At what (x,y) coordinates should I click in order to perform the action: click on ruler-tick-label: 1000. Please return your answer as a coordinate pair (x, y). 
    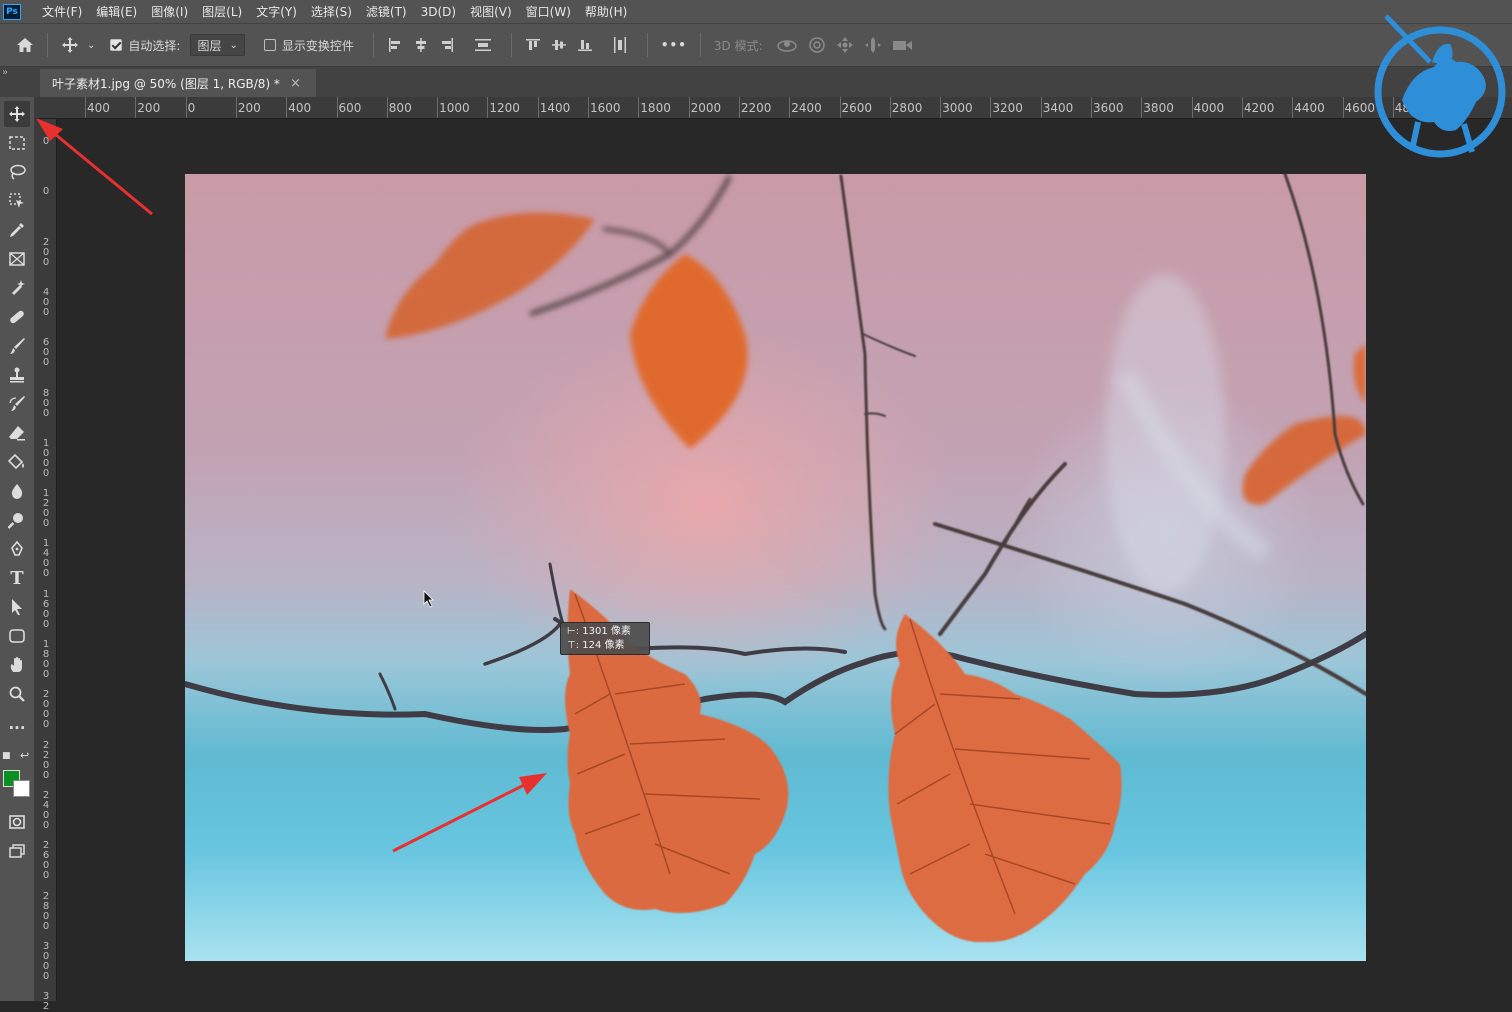
    Looking at the image, I should click on (46, 458).